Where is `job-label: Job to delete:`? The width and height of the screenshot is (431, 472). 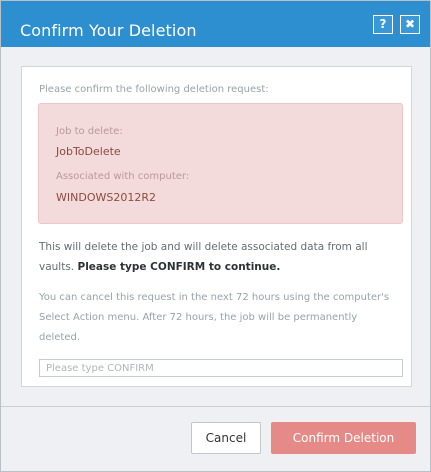
job-label: Job to delete: is located at coordinates (89, 131).